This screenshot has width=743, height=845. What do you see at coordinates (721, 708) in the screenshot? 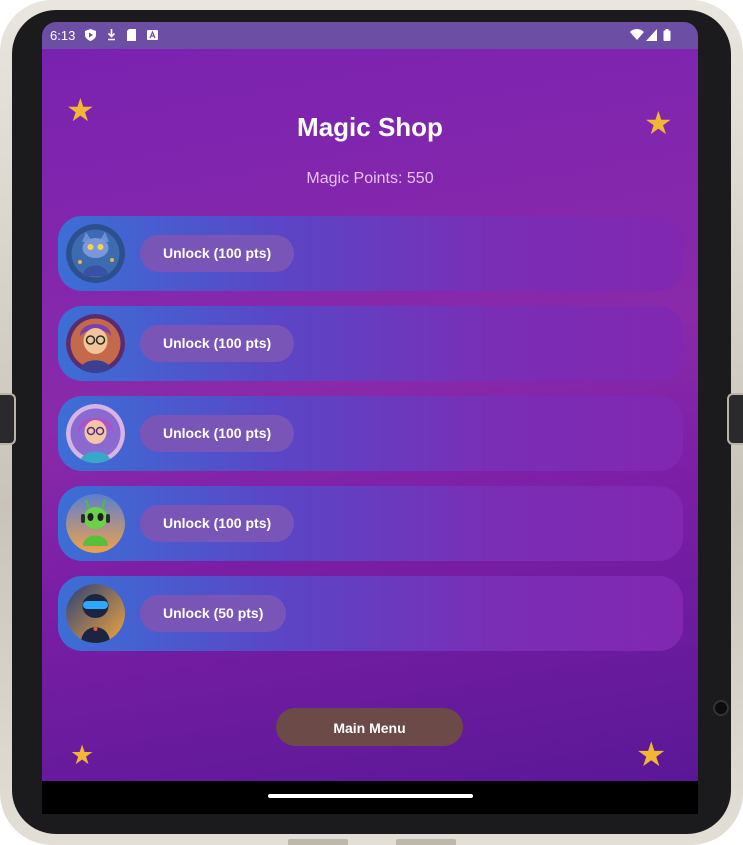
I see `camera-icon` at bounding box center [721, 708].